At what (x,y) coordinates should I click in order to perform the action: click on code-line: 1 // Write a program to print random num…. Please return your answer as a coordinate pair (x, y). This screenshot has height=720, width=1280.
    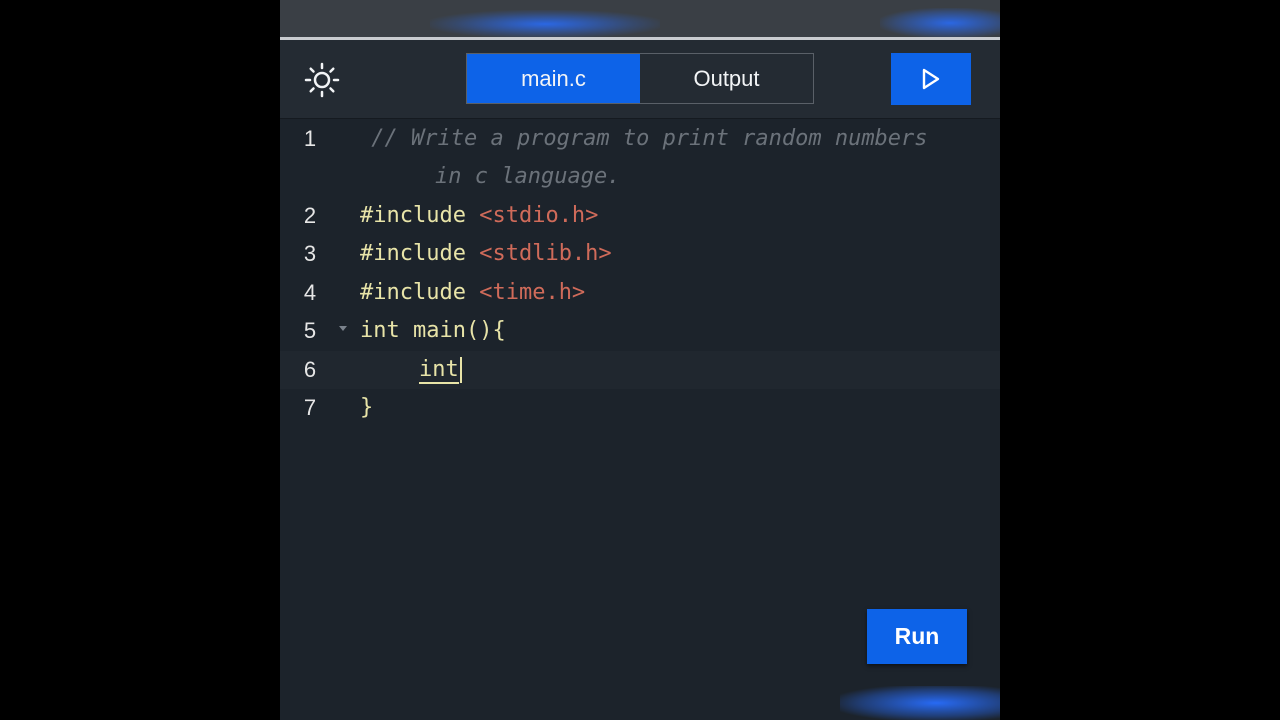
    Looking at the image, I should click on (640, 158).